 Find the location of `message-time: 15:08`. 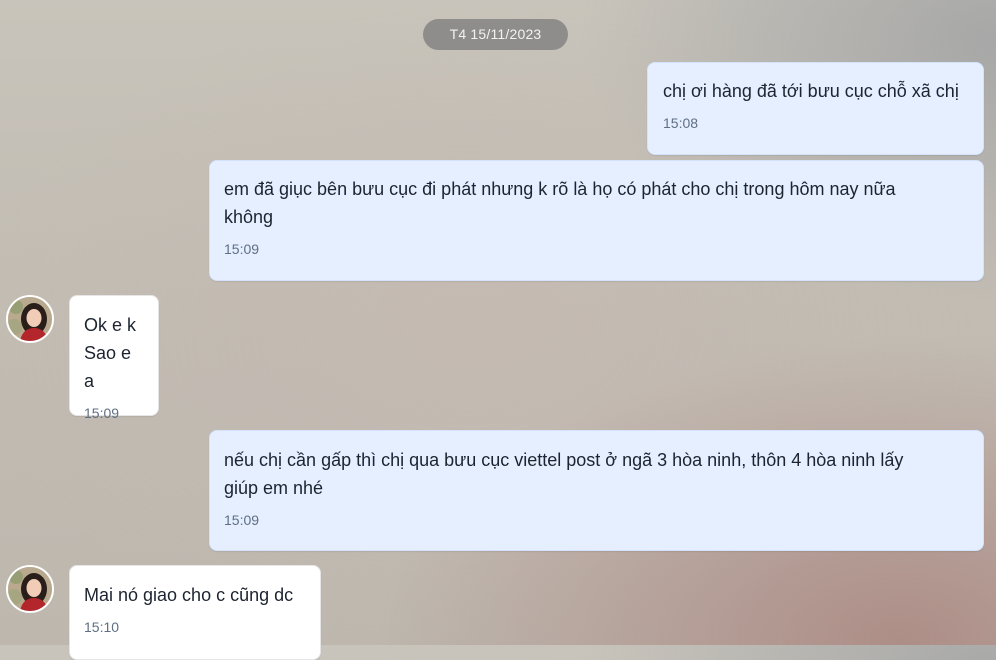

message-time: 15:08 is located at coordinates (681, 123).